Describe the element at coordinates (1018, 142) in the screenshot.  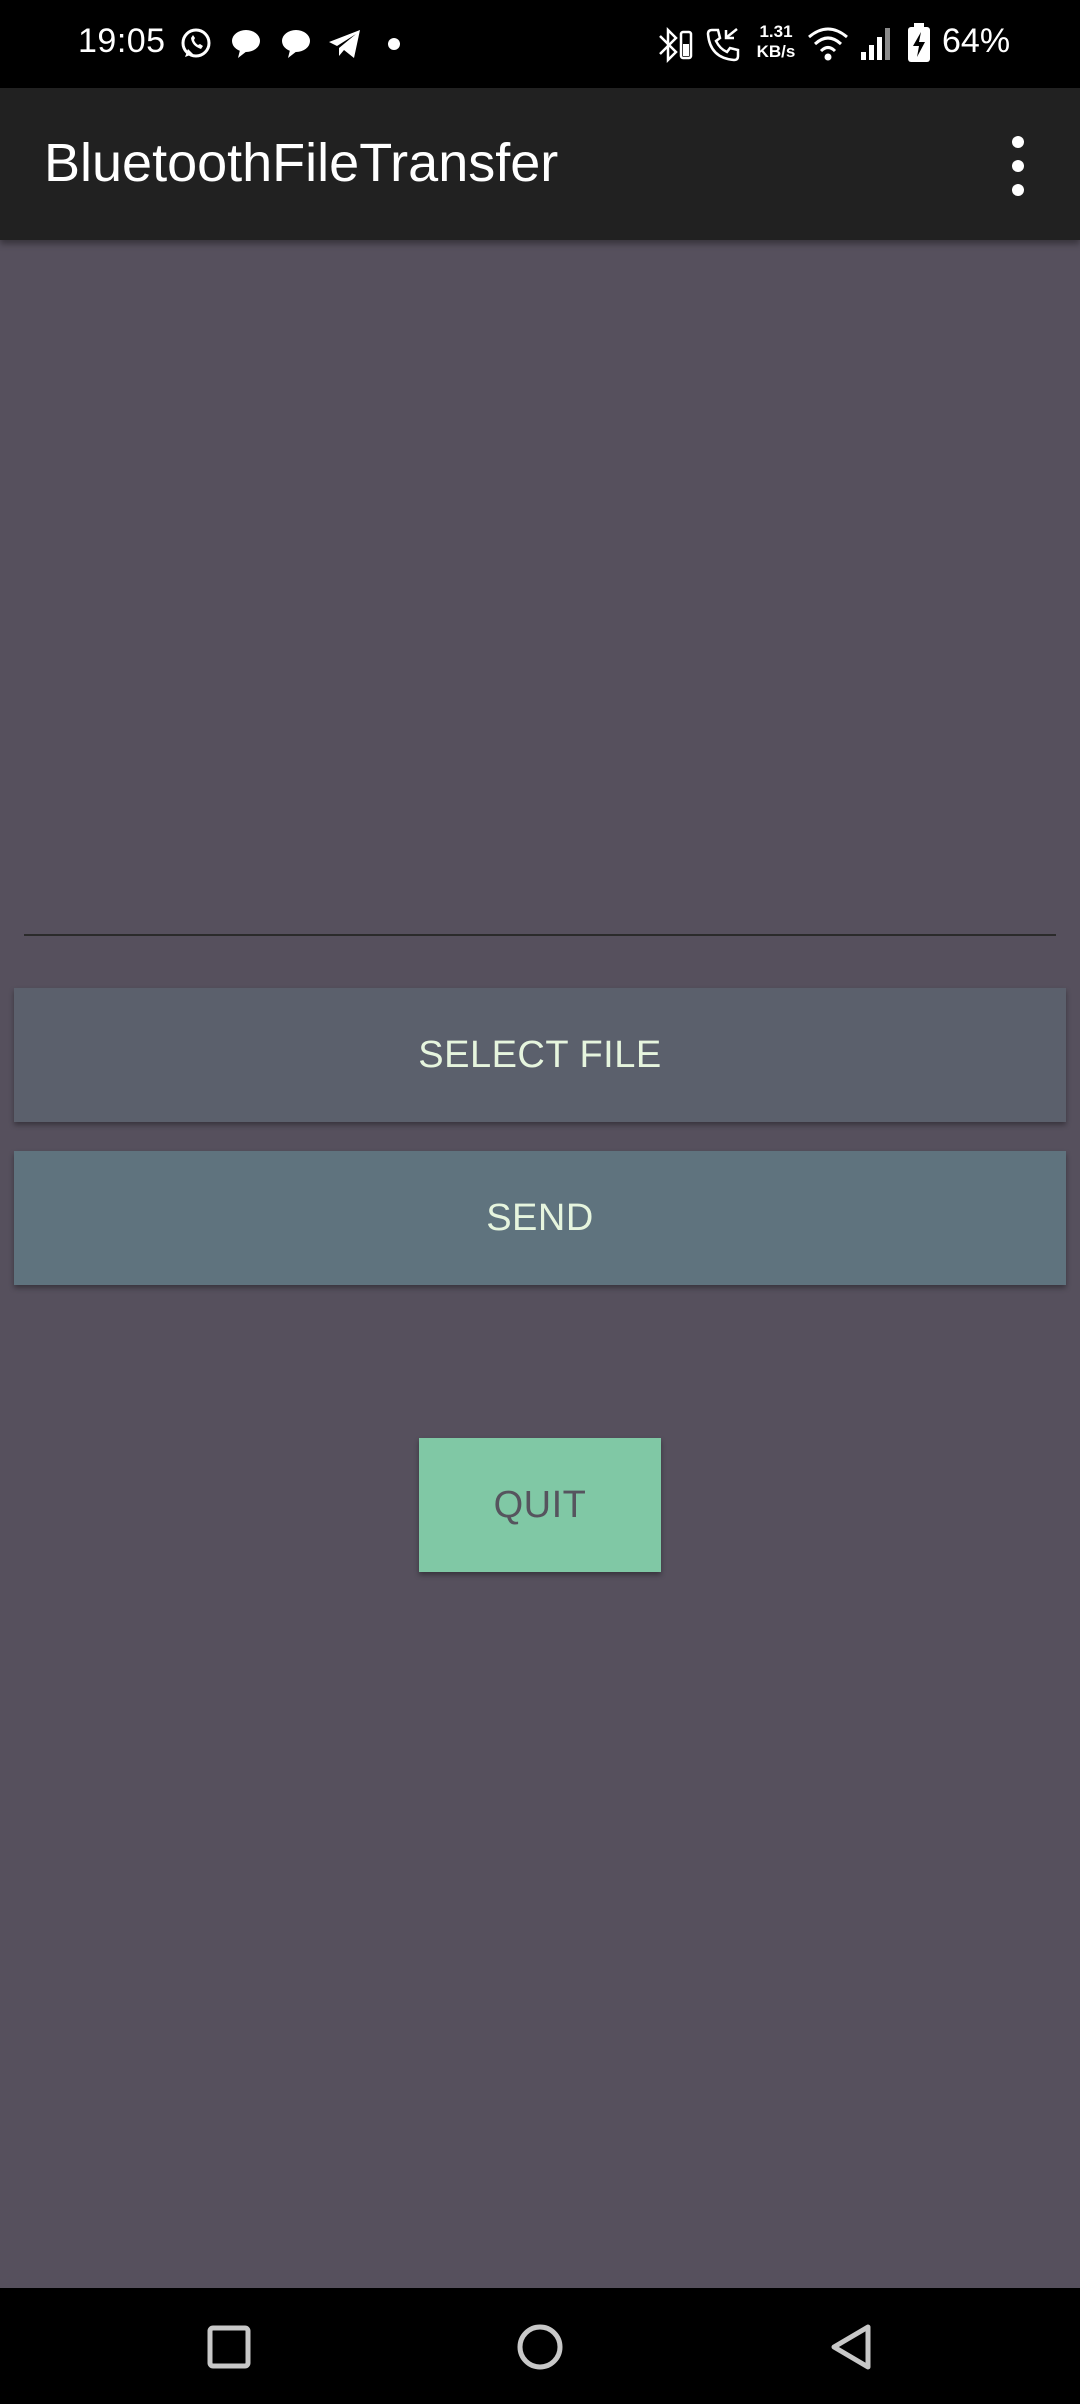
I see `more-vert-icon` at that location.